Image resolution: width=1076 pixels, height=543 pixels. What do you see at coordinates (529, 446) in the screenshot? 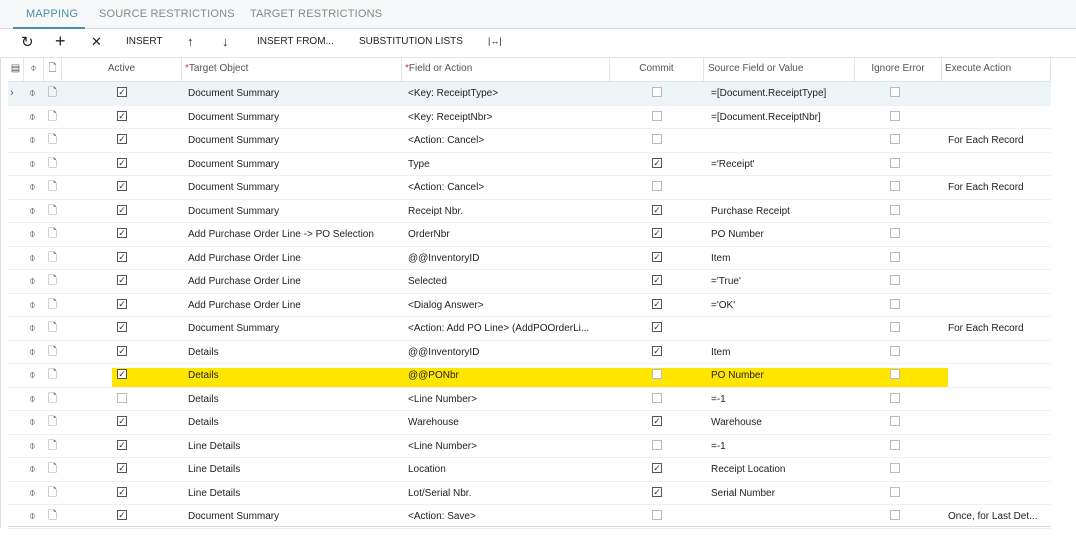
I see `table-row: ⌽ 🗋 ✓ Line Details <Line Number> =-1` at bounding box center [529, 446].